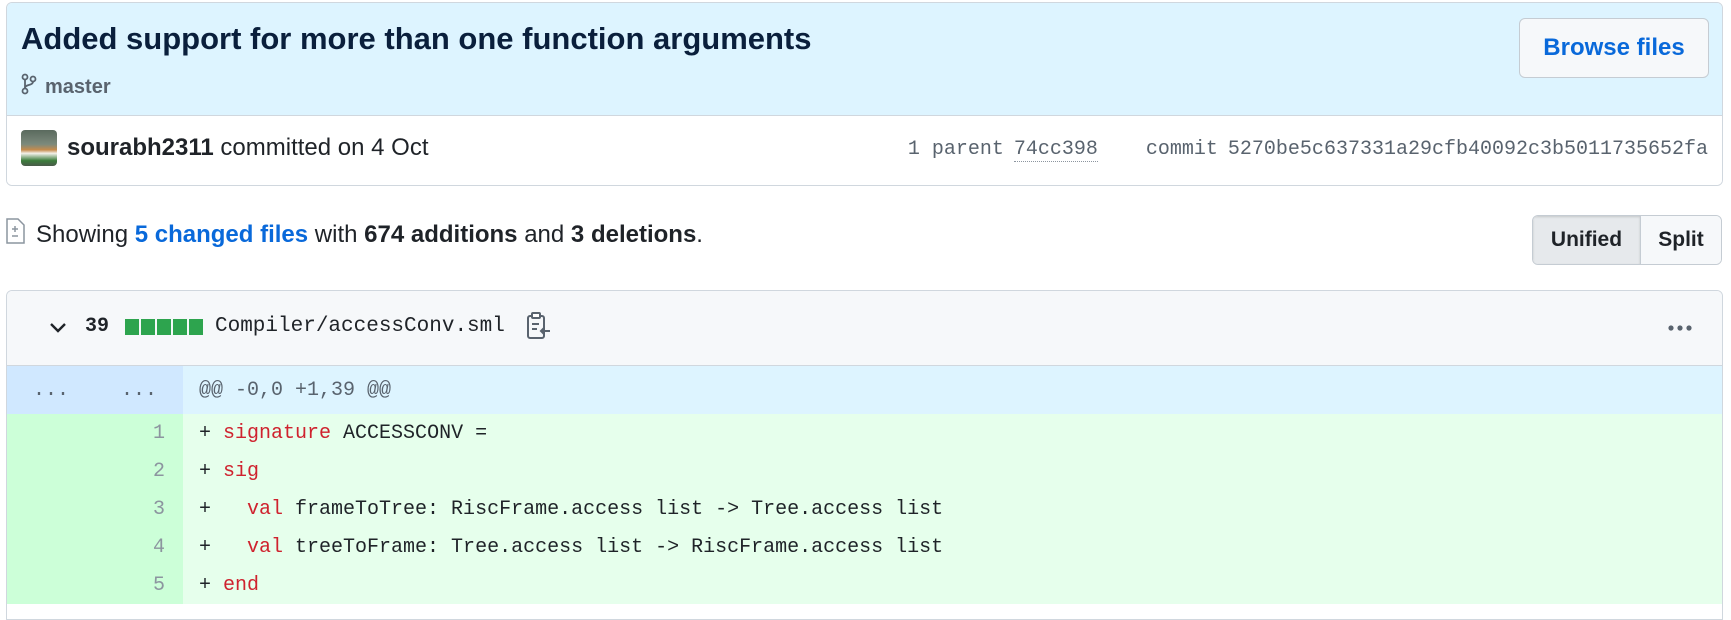 The width and height of the screenshot is (1731, 620). What do you see at coordinates (139, 585) in the screenshot?
I see `new-line-number: 5` at bounding box center [139, 585].